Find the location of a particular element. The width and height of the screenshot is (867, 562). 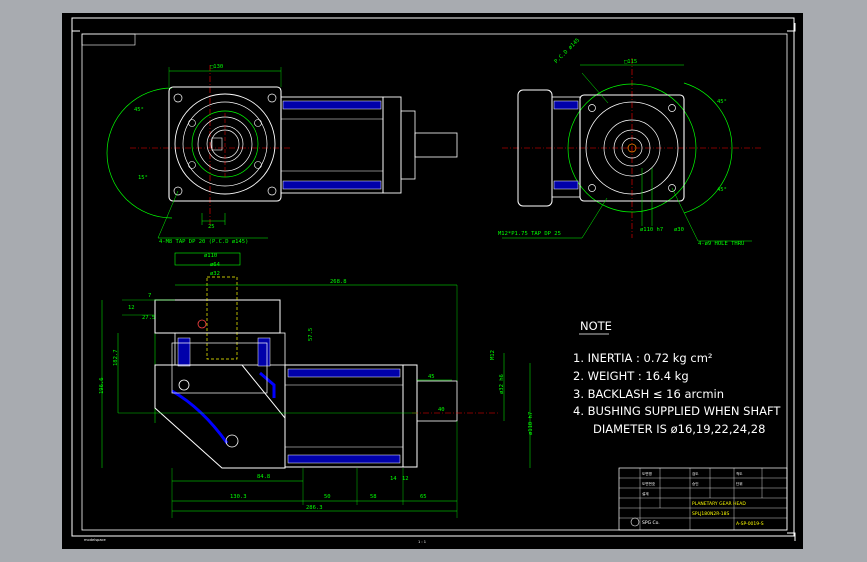

tb-label-7: 단위 is located at coordinates (739, 483).